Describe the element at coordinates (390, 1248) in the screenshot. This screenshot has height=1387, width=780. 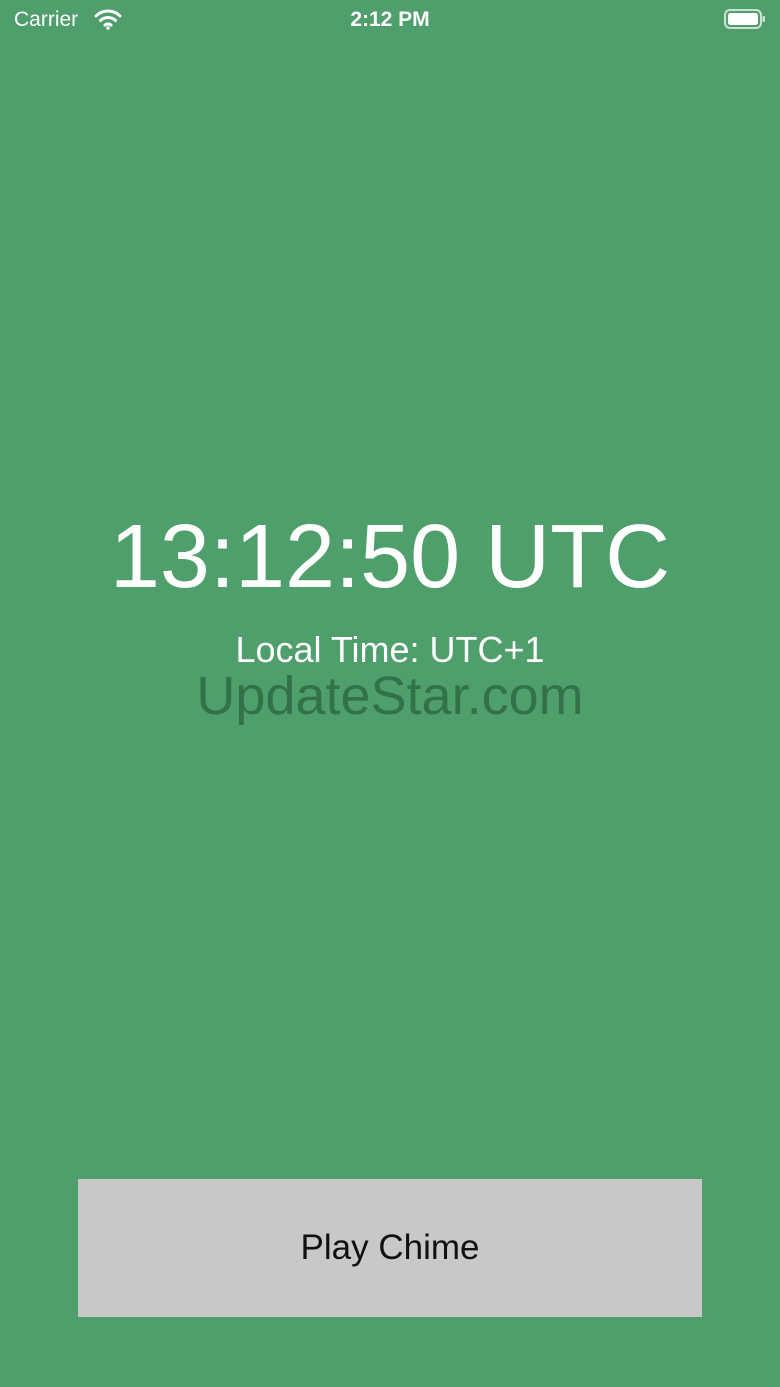
I see `play-chime-button: Play Chime` at that location.